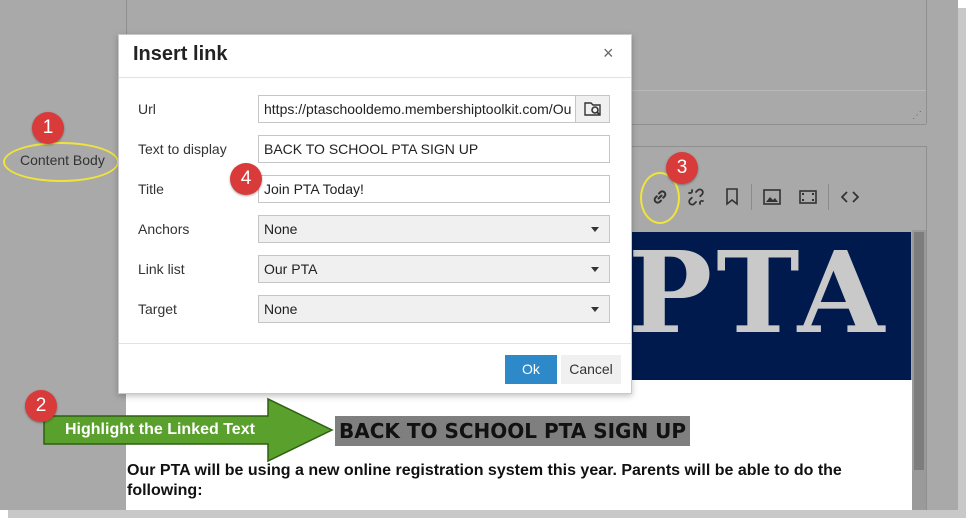  Describe the element at coordinates (850, 197) in the screenshot. I see `code-icon` at that location.